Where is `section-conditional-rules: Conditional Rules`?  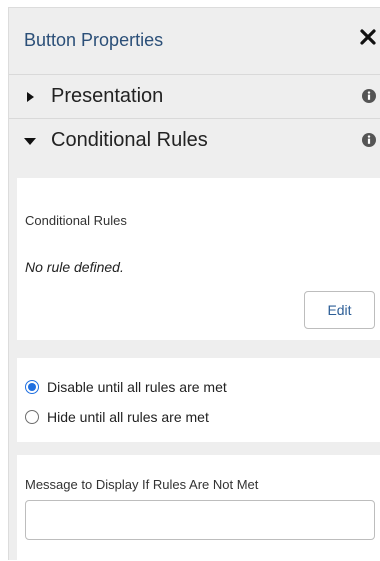 section-conditional-rules: Conditional Rules is located at coordinates (194, 141).